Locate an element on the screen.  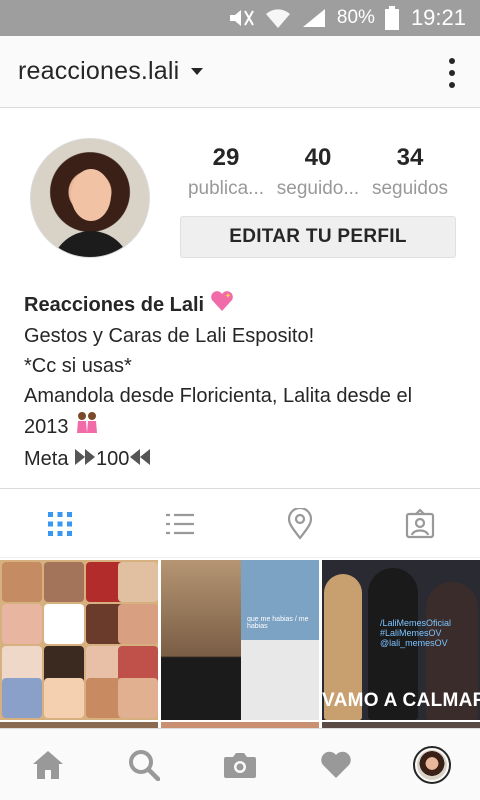
nav-profile is located at coordinates (432, 764).